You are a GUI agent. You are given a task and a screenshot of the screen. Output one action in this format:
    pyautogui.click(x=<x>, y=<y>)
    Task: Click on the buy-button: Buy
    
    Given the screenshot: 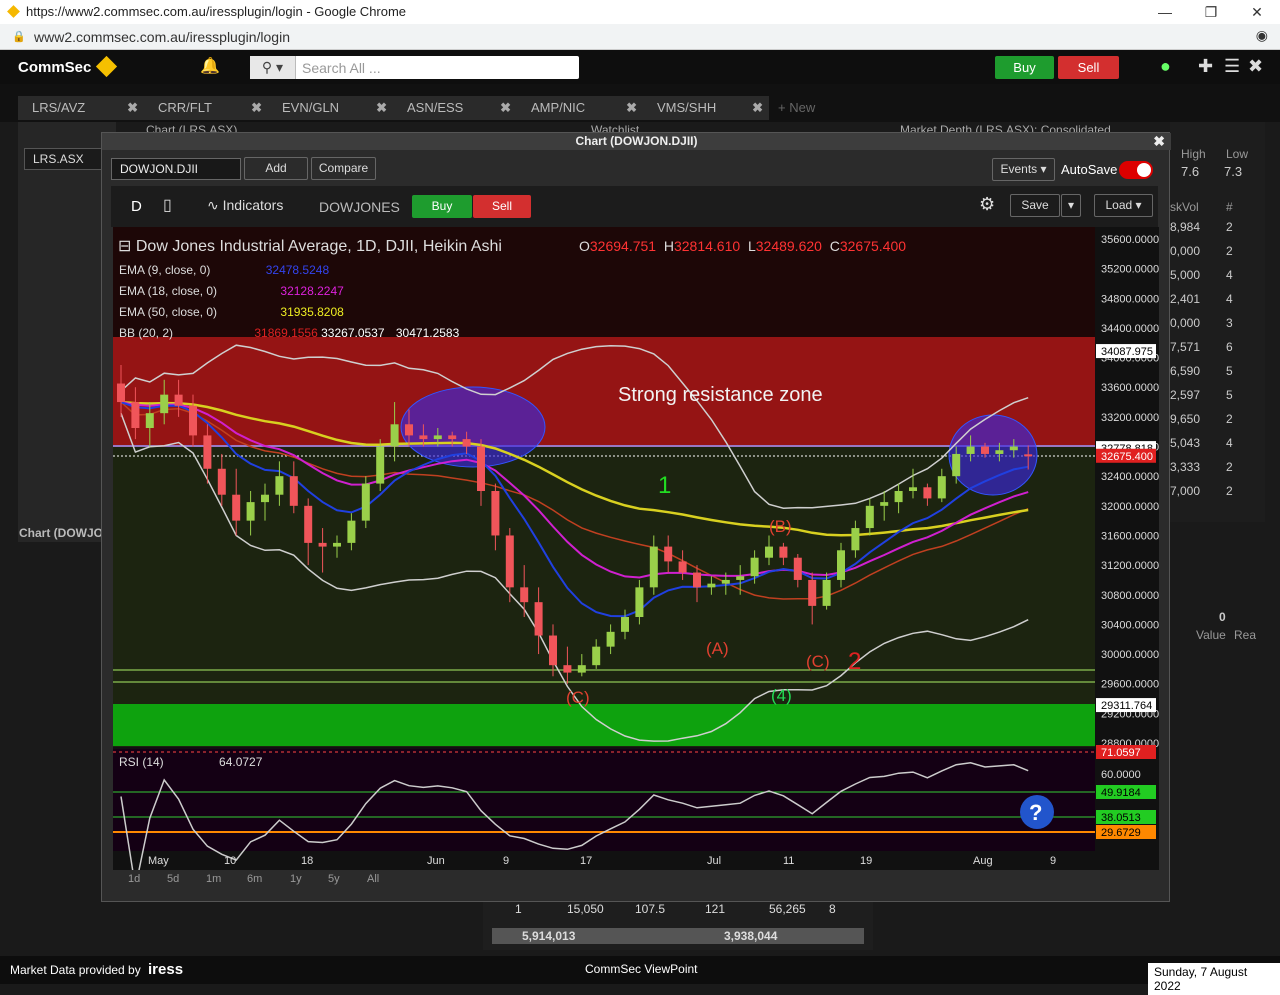 What is the action you would take?
    pyautogui.click(x=1024, y=67)
    